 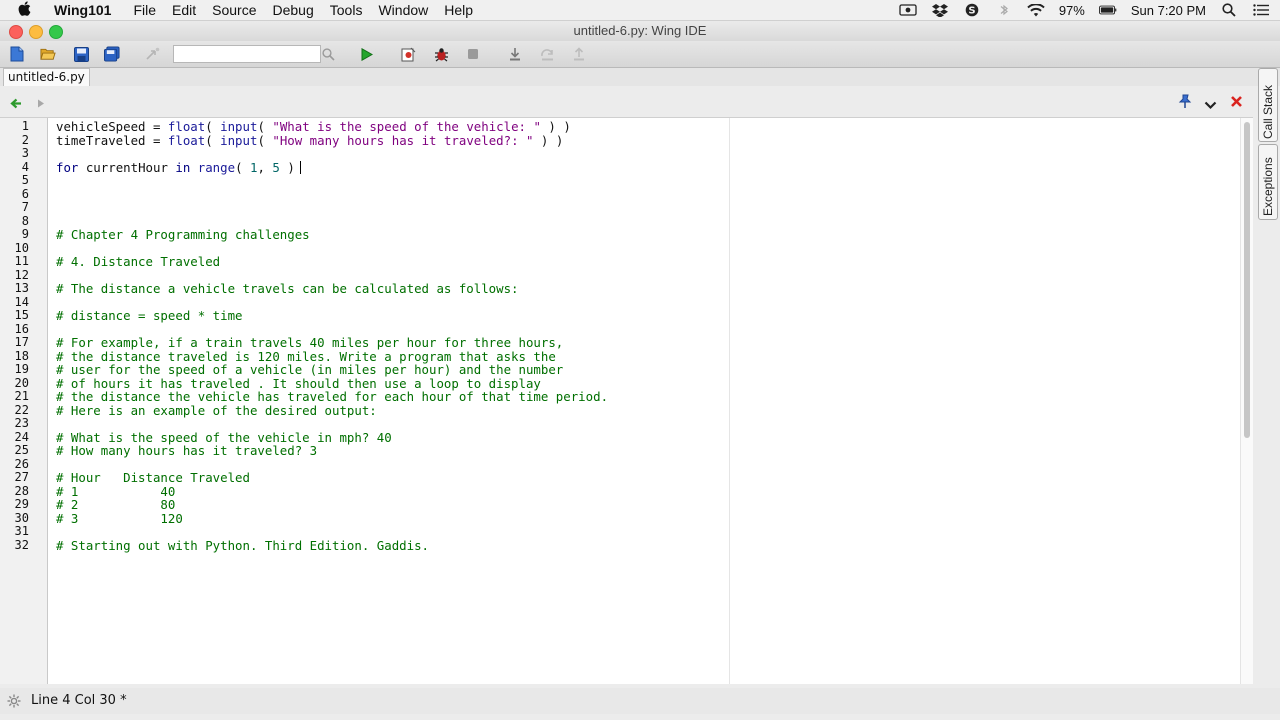 I want to click on window-minimize-button, so click(x=36, y=32).